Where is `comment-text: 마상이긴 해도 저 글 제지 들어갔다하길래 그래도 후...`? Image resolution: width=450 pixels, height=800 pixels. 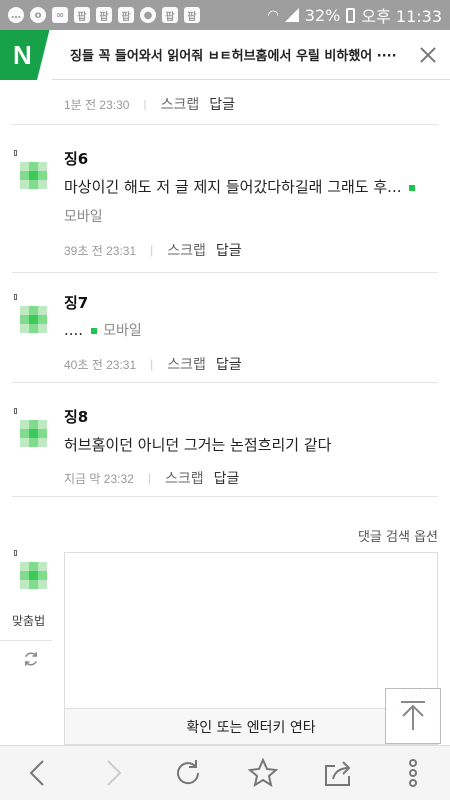
comment-text: 마상이긴 해도 저 글 제지 들어갔다하길래 그래도 후... is located at coordinates (242, 186).